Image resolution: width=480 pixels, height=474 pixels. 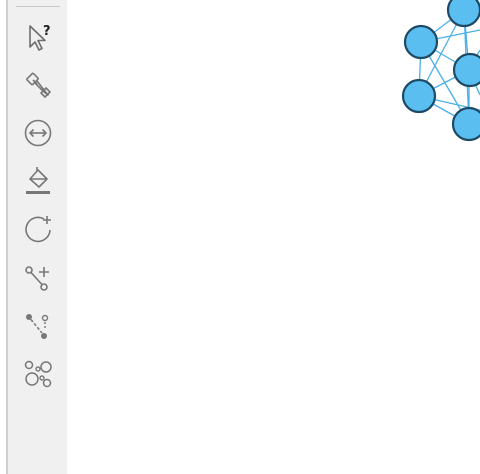 I want to click on circle-plus-icon, so click(x=38, y=229).